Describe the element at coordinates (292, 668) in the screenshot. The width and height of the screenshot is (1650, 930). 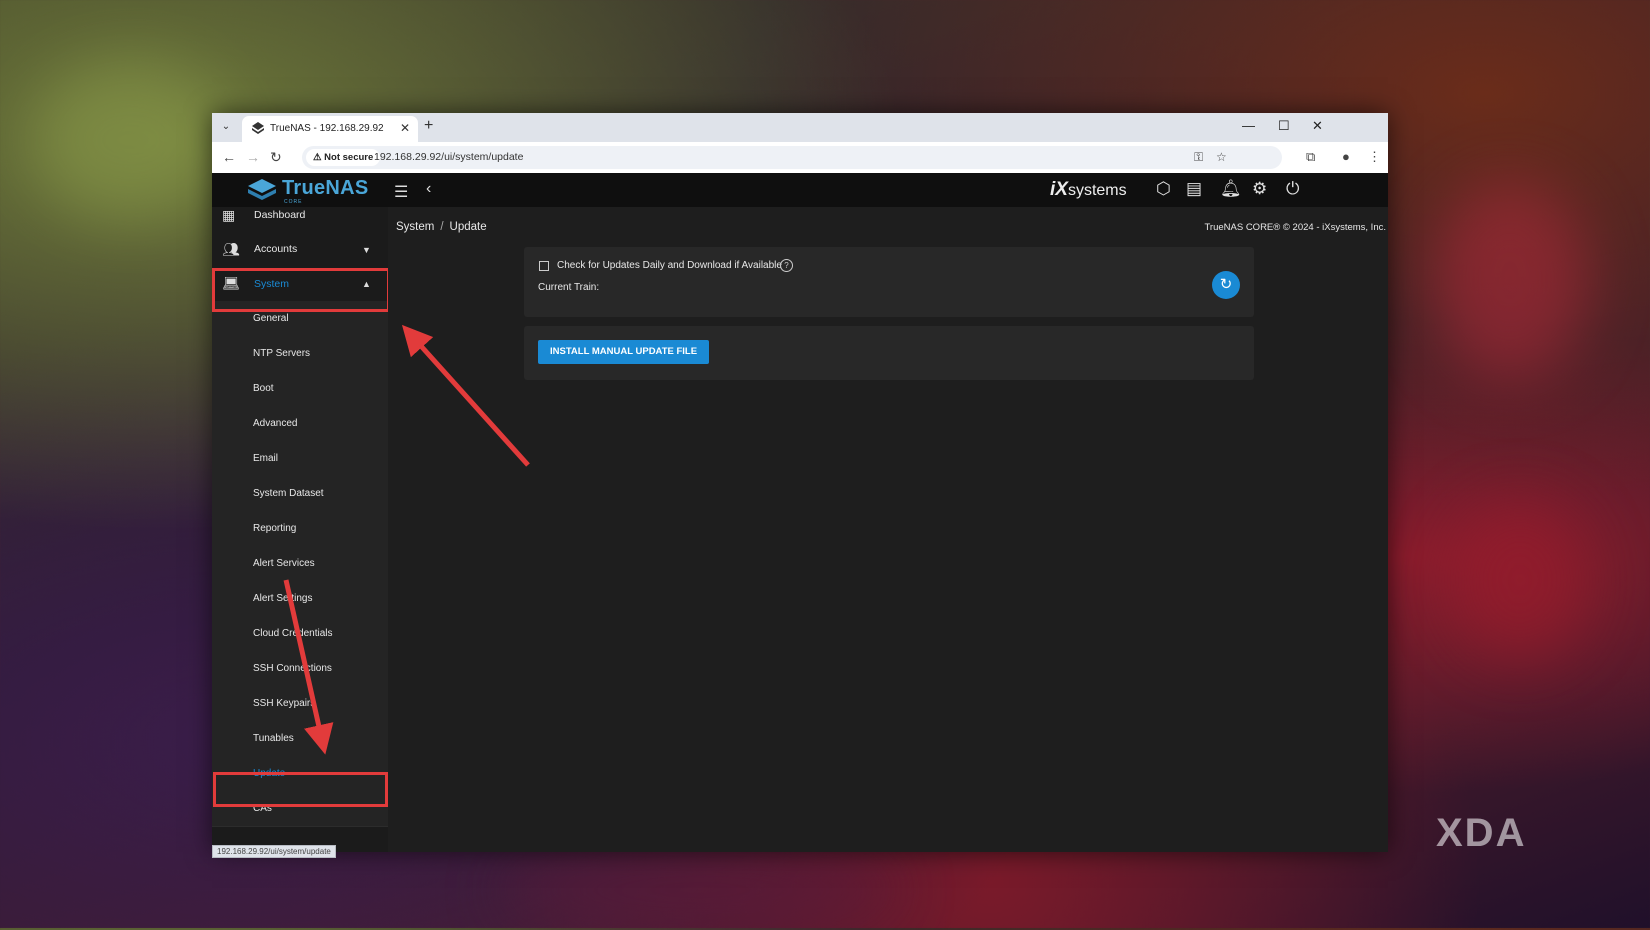
I see `sidebar-subitem-label: SSH Connections` at that location.